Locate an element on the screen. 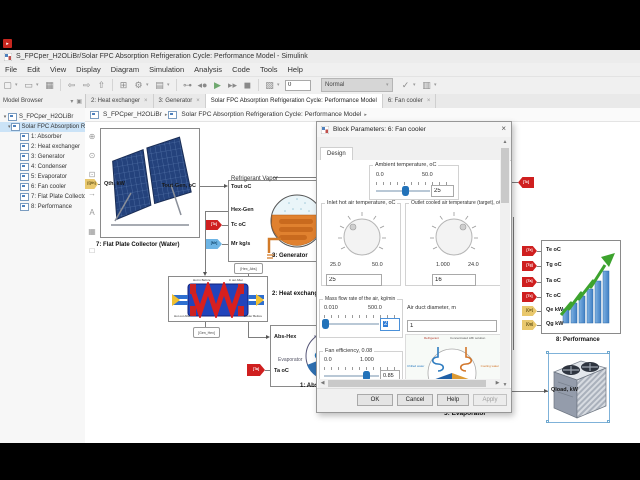 The width and height of the screenshot is (640, 480). tab-heat-exchanger: 2: Heat exchanger × is located at coordinates (120, 101).